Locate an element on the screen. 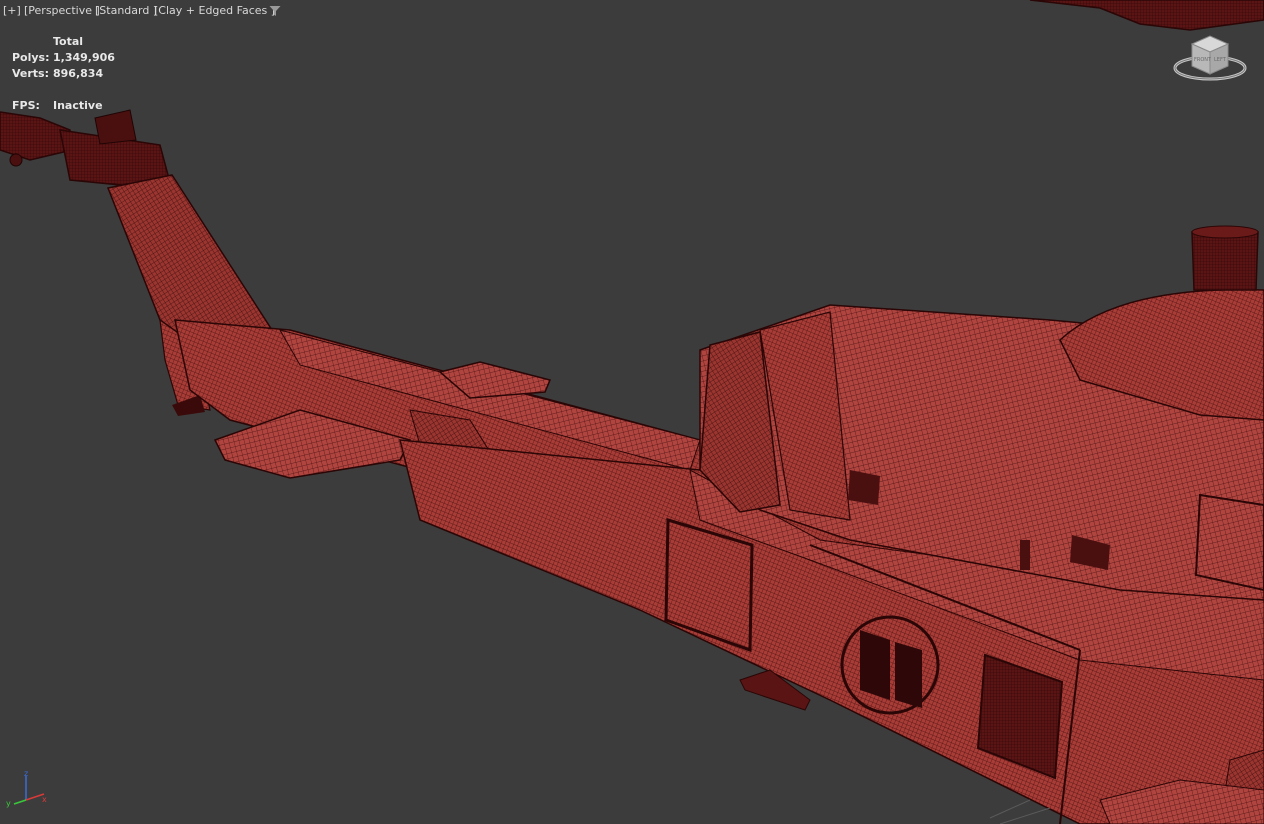 Image resolution: width=1264 pixels, height=824 pixels. axis-label-y: y is located at coordinates (8, 803).